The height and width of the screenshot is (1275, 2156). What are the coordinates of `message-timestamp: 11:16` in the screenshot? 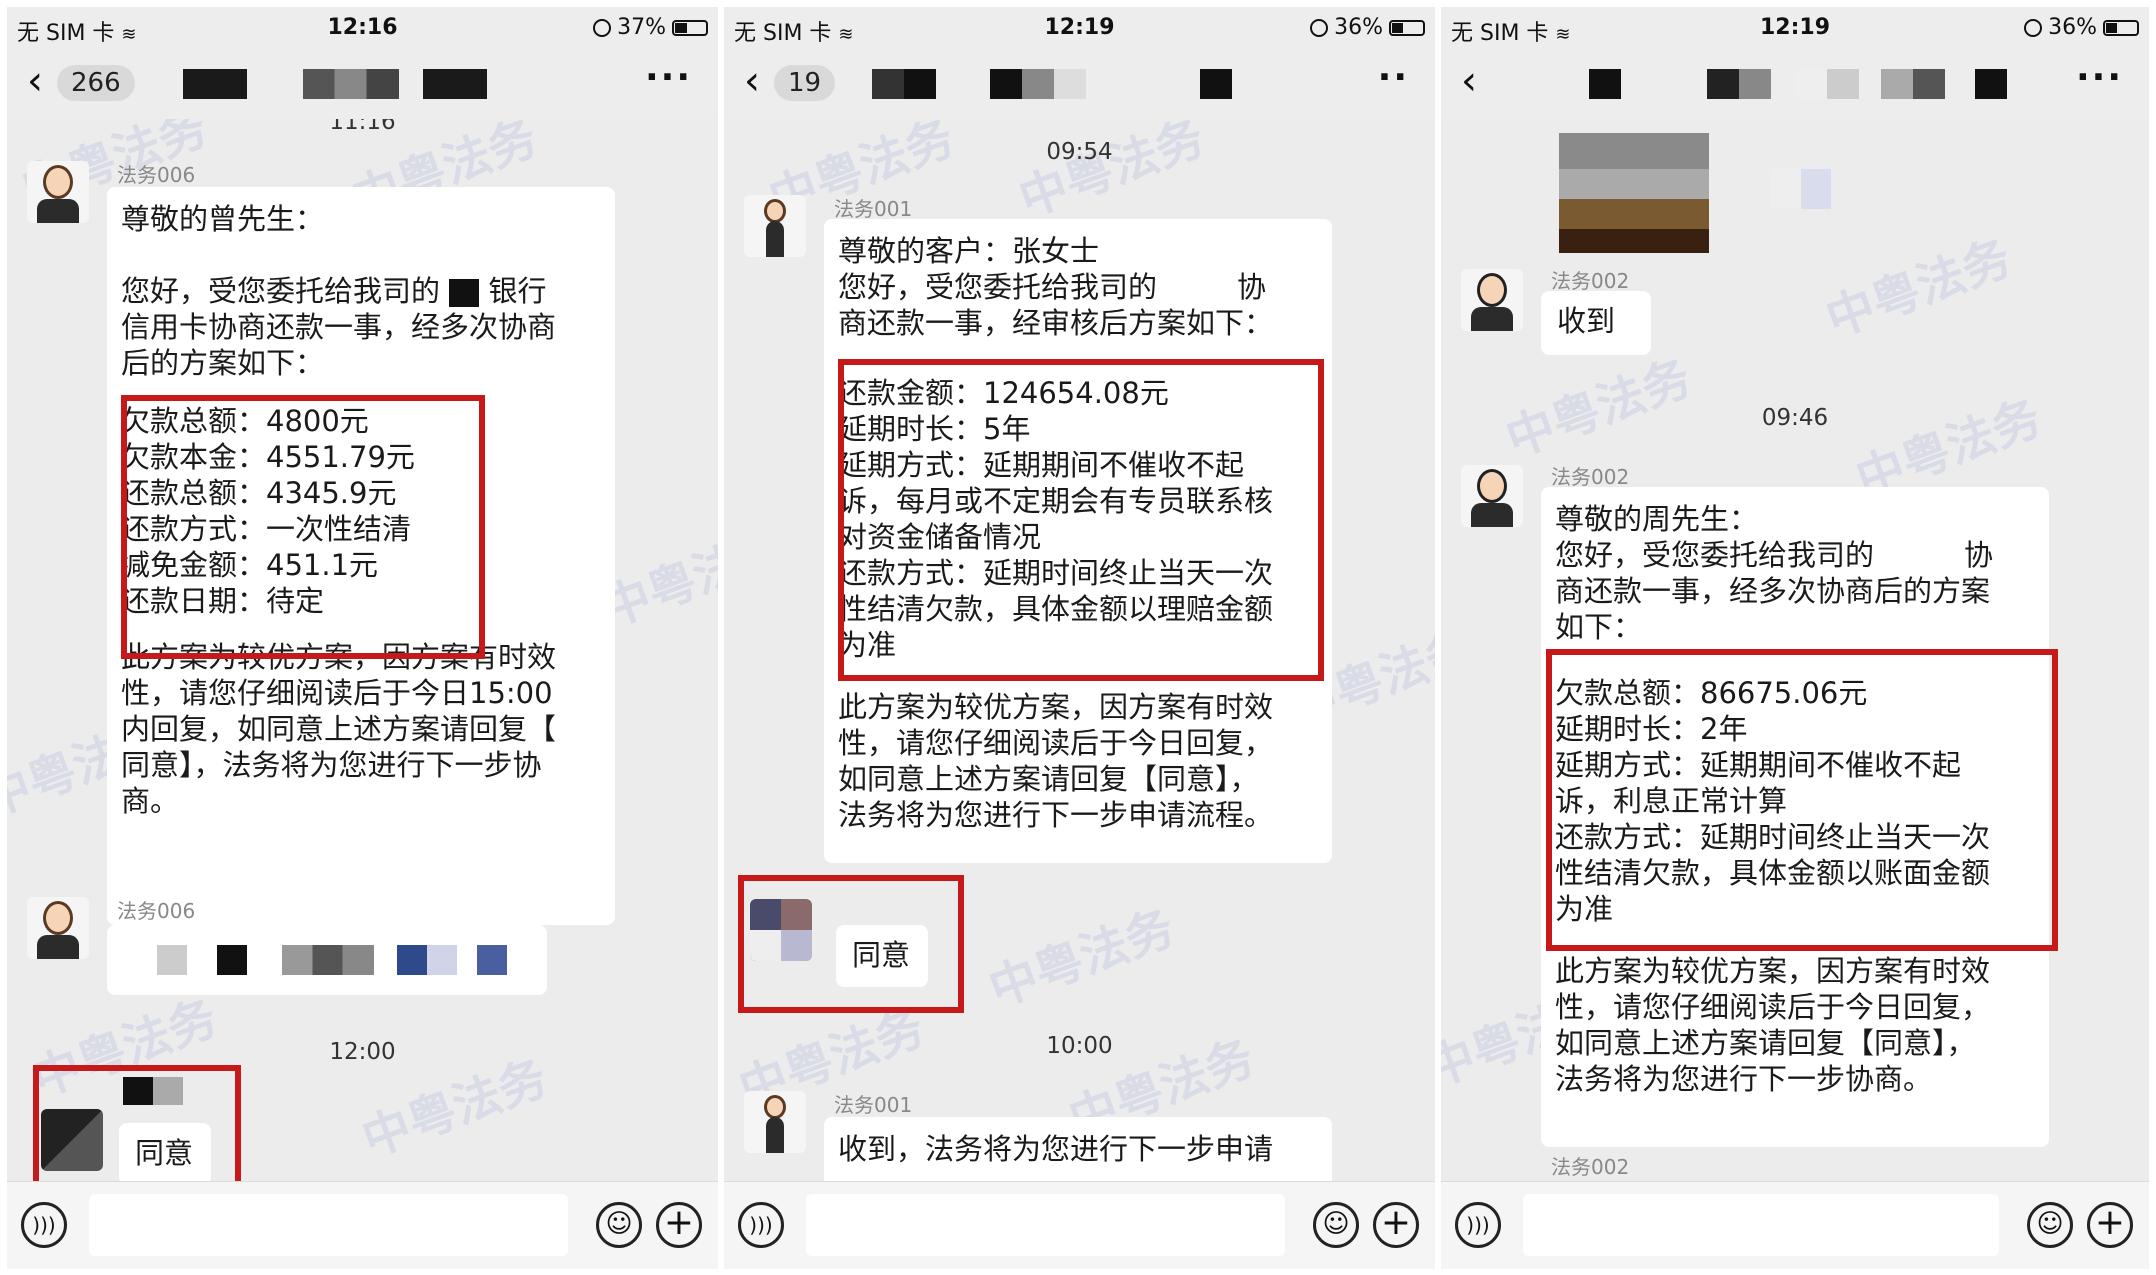 It's located at (362, 127).